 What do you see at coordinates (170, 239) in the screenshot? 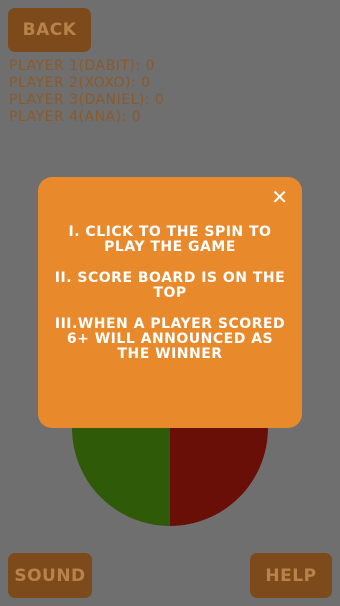
I see `instruction-item: I. CLICK TO THE SPIN TO PLAY THE GAME` at bounding box center [170, 239].